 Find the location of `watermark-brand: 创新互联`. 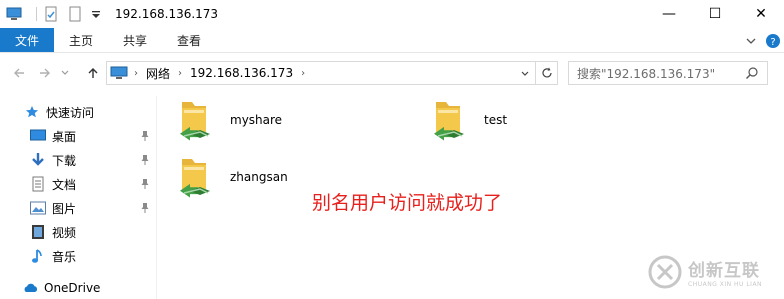

watermark-brand: 创新互联 is located at coordinates (724, 271).